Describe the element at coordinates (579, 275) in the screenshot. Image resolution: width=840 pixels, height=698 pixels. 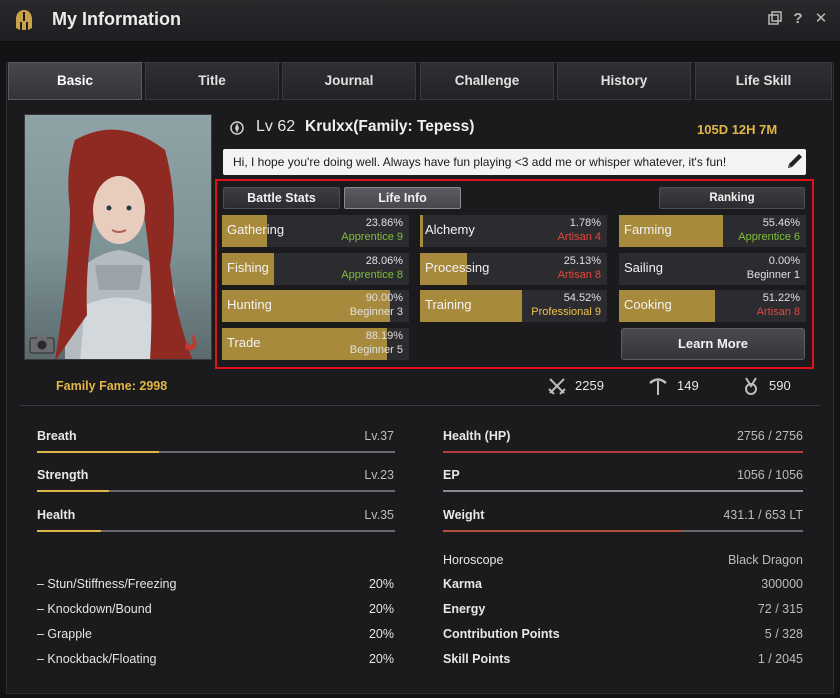
I see `skill-rank: Artisan 8` at that location.